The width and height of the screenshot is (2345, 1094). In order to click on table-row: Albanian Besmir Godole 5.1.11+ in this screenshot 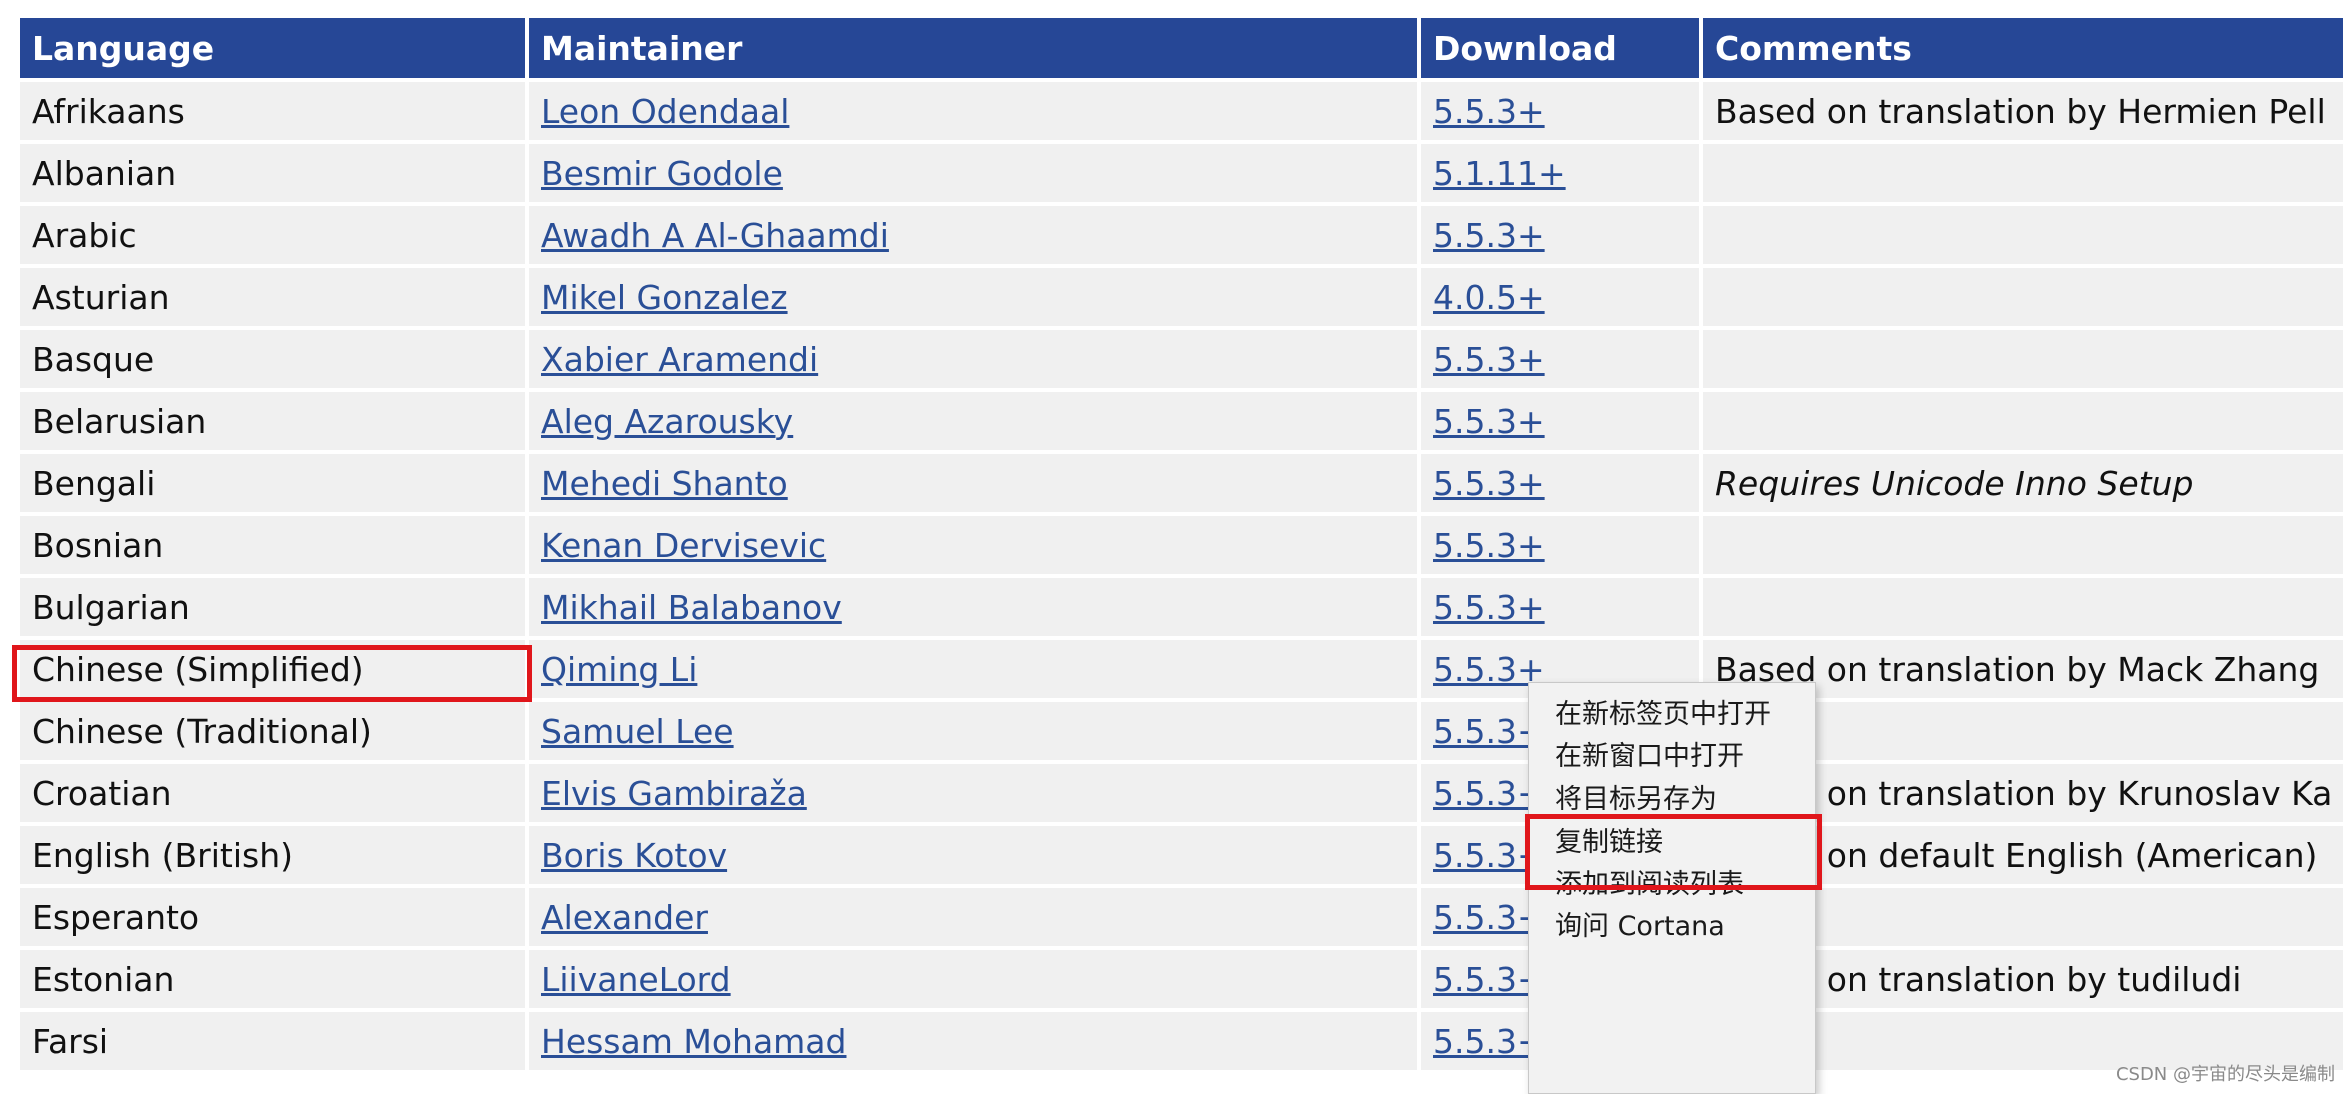, I will do `click(1181, 173)`.